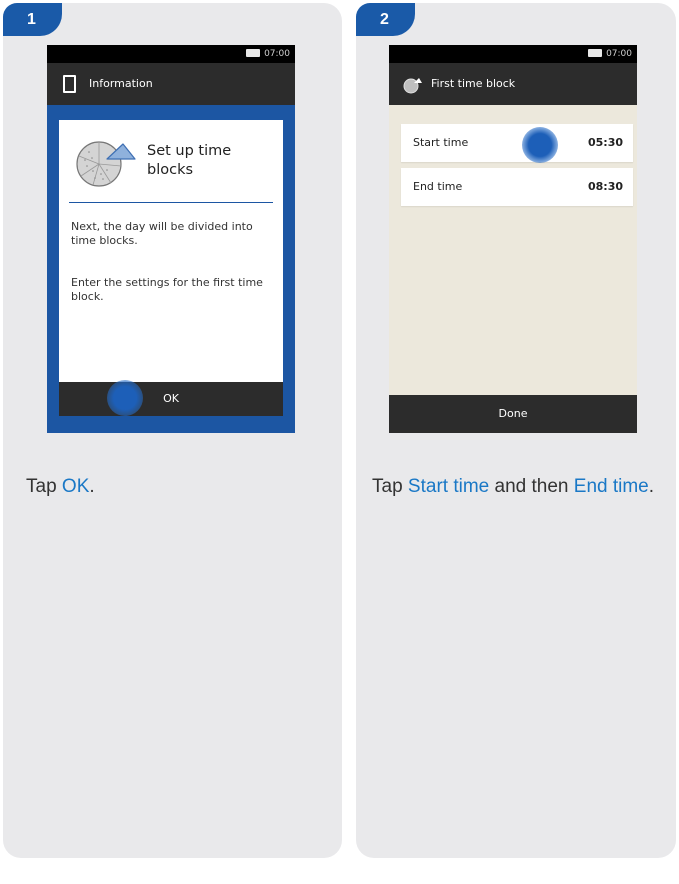 The width and height of the screenshot is (679, 884). I want to click on instruction-middle: and then, so click(531, 486).